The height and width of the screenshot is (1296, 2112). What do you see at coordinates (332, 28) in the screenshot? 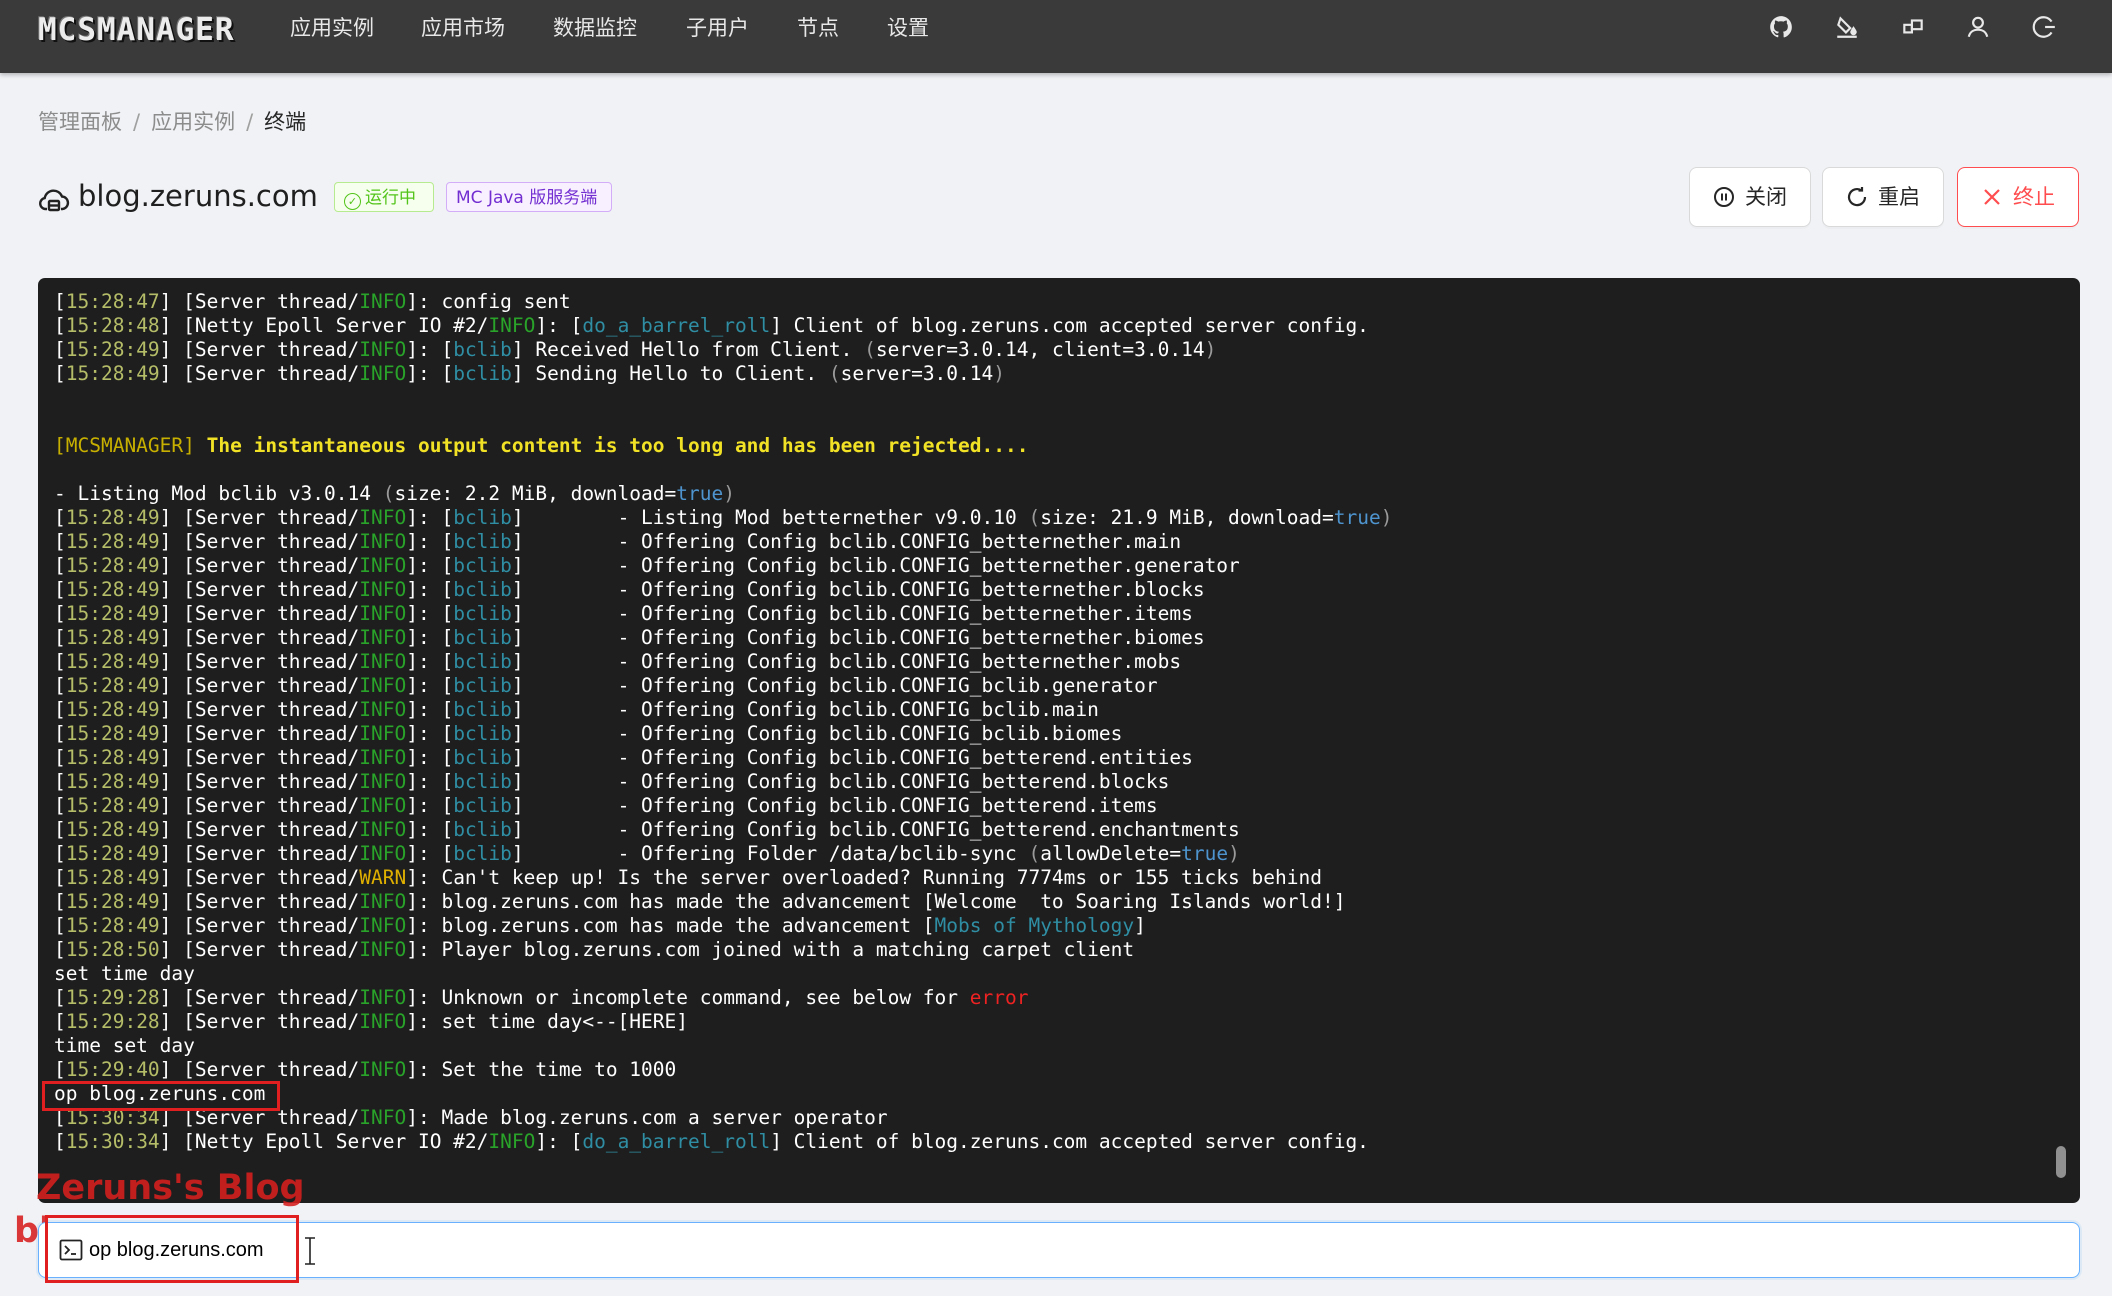
I see `nav-item-instances: 应用实例` at bounding box center [332, 28].